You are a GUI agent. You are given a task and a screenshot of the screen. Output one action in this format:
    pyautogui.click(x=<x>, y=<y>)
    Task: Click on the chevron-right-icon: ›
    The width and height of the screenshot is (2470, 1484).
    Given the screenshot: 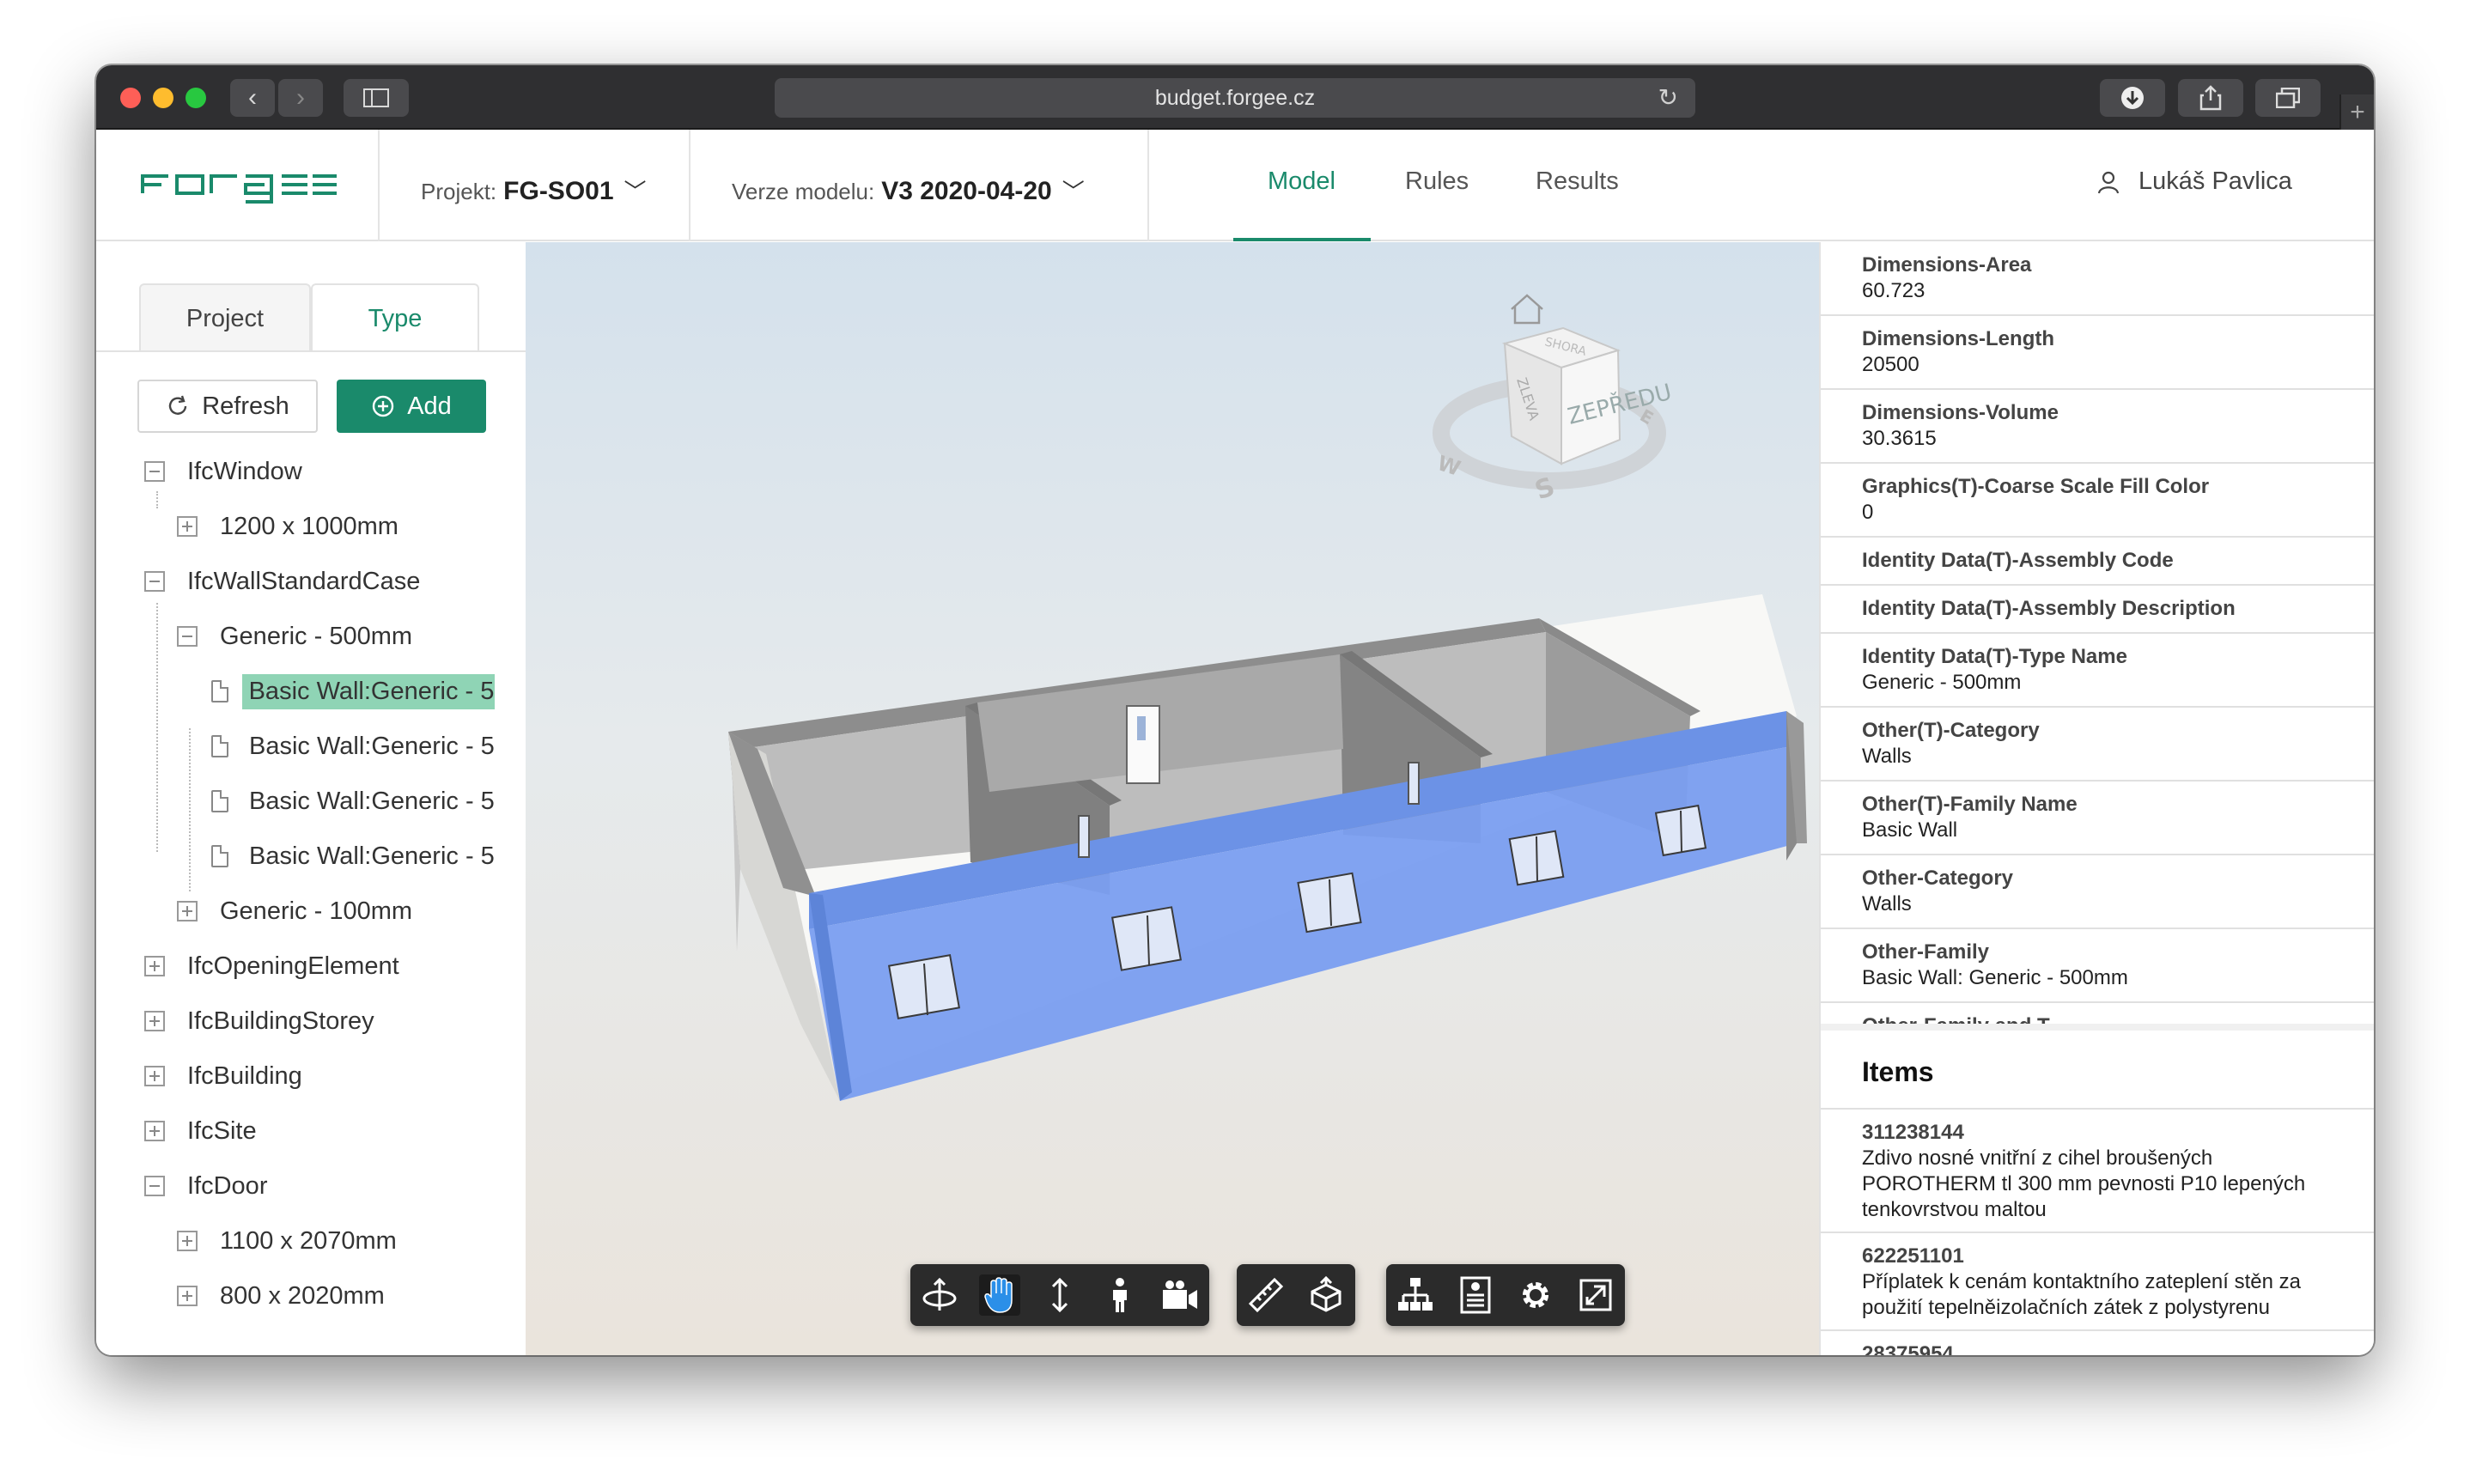 What is the action you would take?
    pyautogui.click(x=300, y=97)
    